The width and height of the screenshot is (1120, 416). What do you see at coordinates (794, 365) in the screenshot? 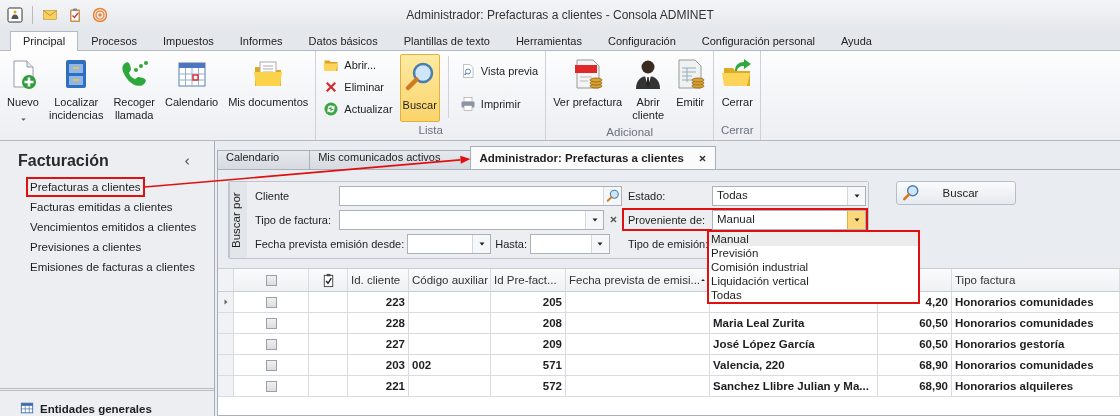
I see `table-cell: Valencia, 220` at bounding box center [794, 365].